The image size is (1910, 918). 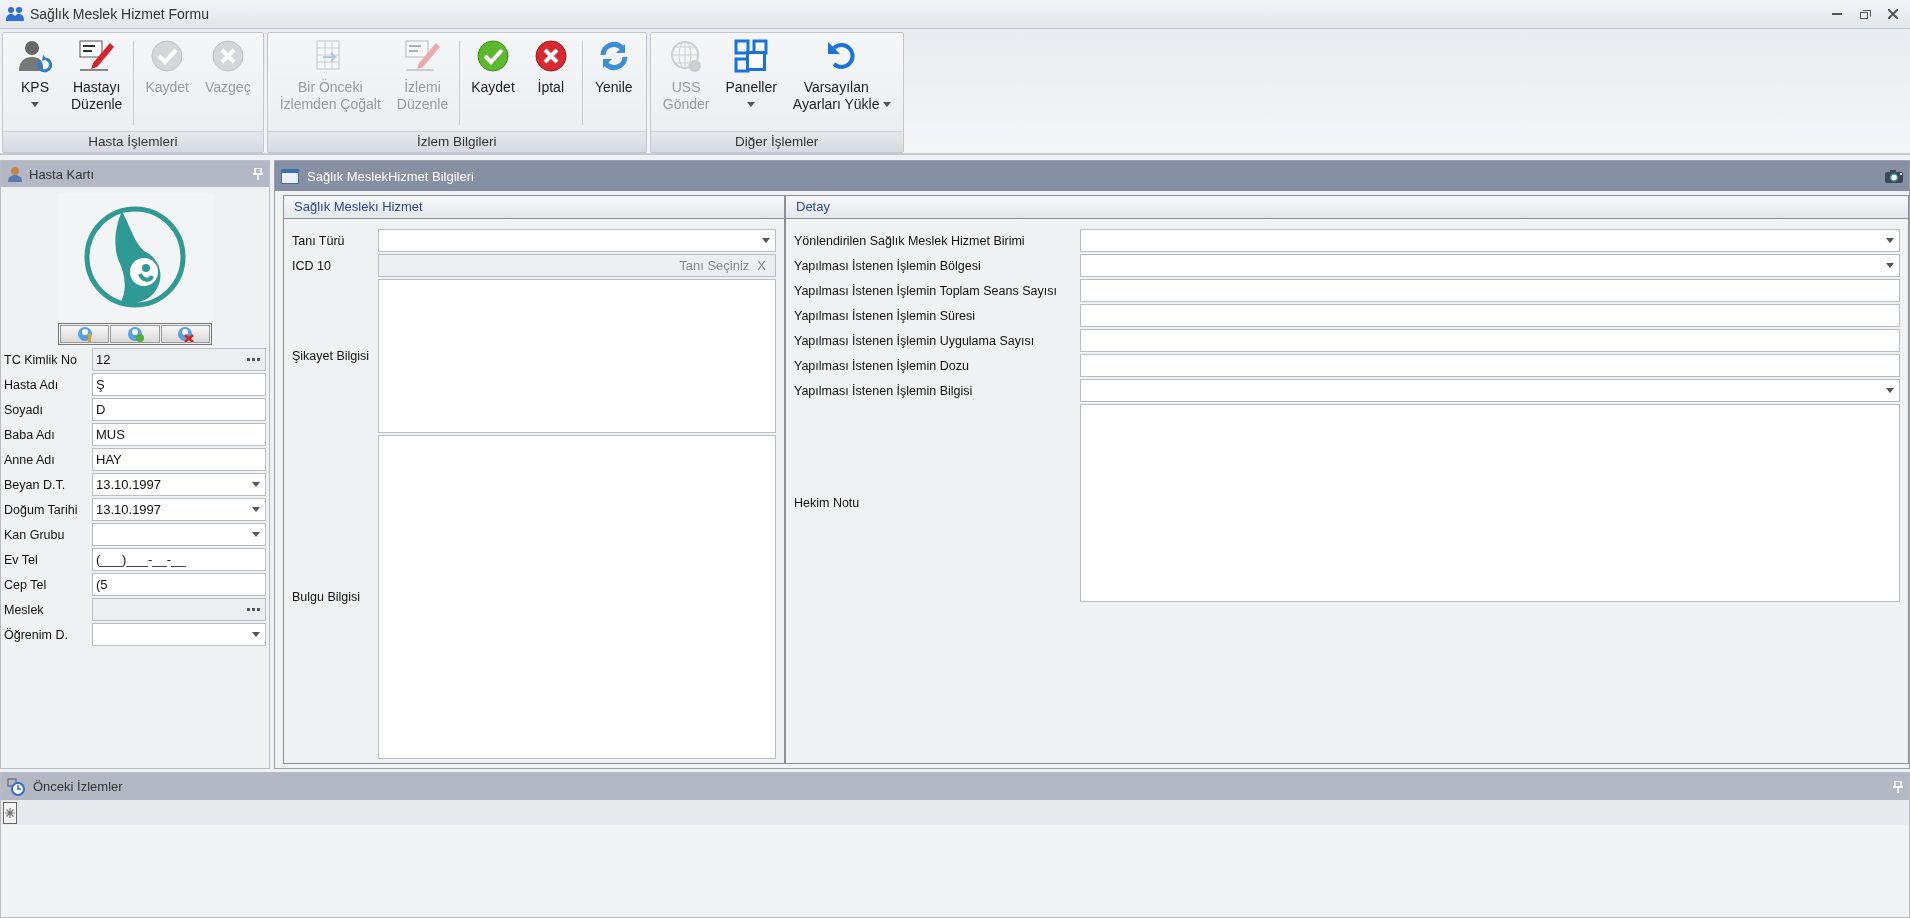 What do you see at coordinates (327, 597) in the screenshot?
I see `field-label: Bulgu Bilgisi` at bounding box center [327, 597].